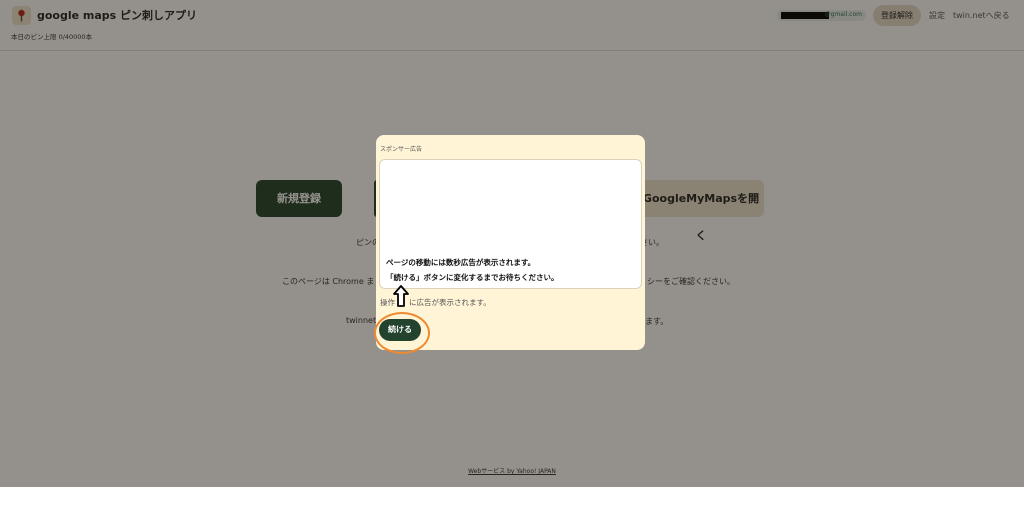 This screenshot has height=506, width=1024. What do you see at coordinates (402, 333) in the screenshot?
I see `highlight-circle` at bounding box center [402, 333].